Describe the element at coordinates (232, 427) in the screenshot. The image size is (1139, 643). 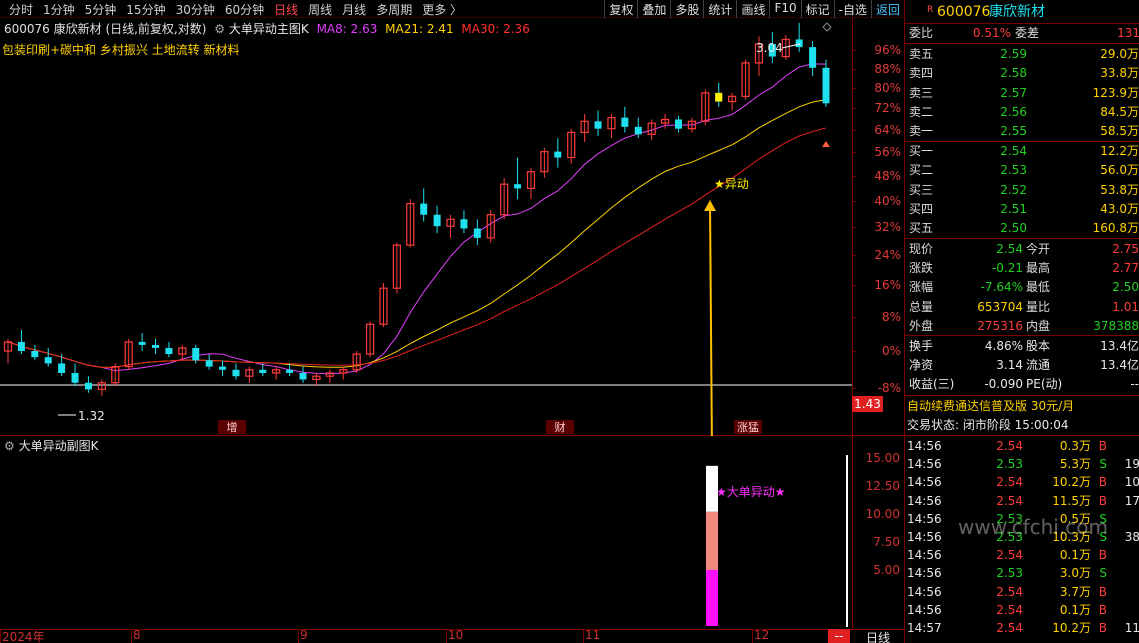
I see `event-marker: 增` at that location.